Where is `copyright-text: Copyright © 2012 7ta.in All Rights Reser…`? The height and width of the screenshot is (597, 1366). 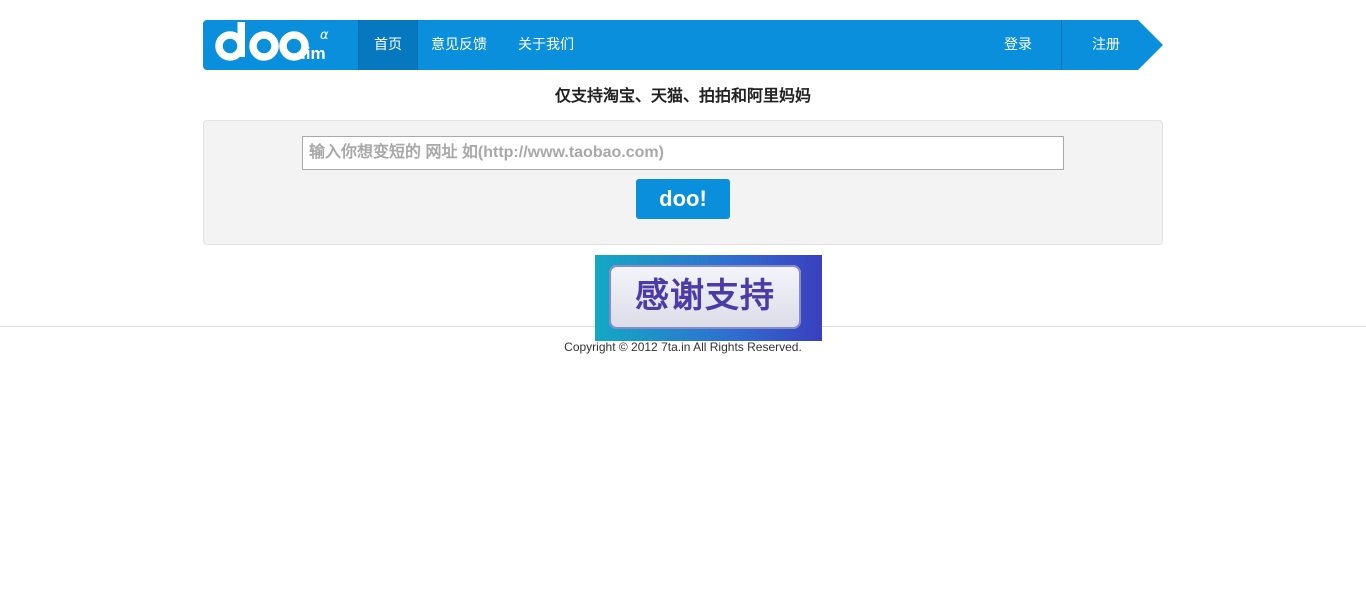 copyright-text: Copyright © 2012 7ta.in All Rights Reser… is located at coordinates (683, 347).